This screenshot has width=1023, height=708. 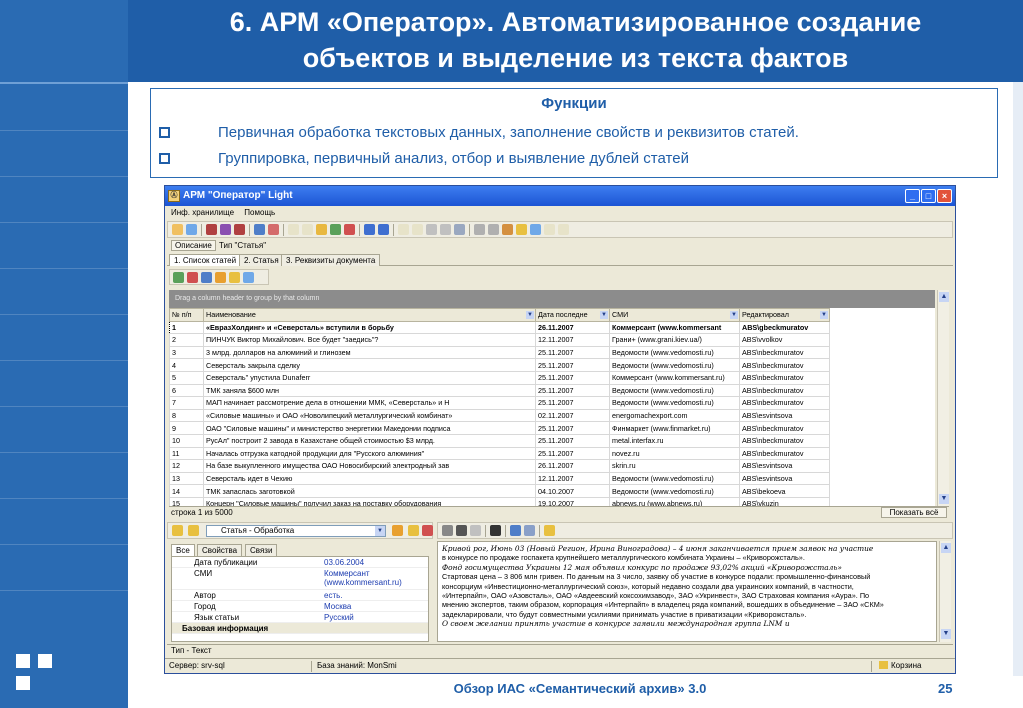 I want to click on new-icon, so click(x=293, y=229).